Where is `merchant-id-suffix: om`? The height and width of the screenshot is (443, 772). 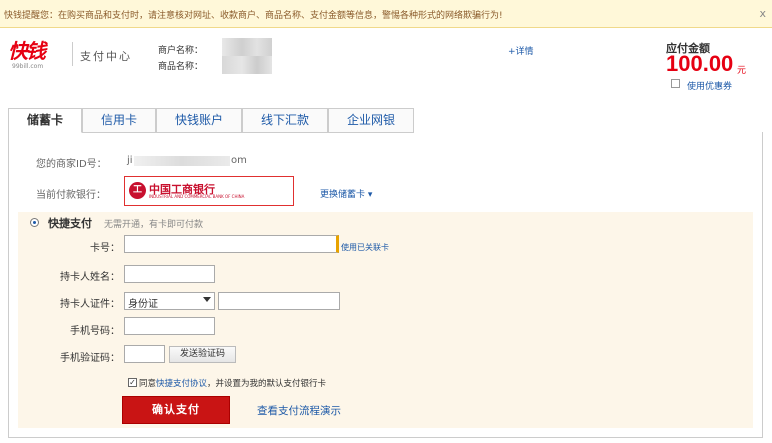 merchant-id-suffix: om is located at coordinates (239, 160).